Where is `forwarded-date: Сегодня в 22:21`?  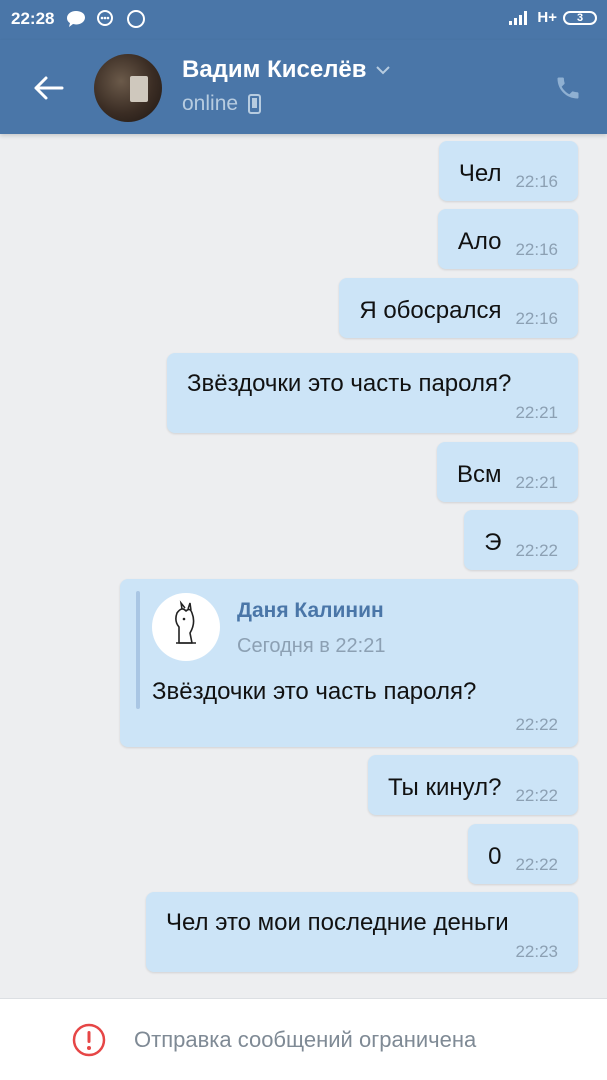 forwarded-date: Сегодня в 22:21 is located at coordinates (311, 646).